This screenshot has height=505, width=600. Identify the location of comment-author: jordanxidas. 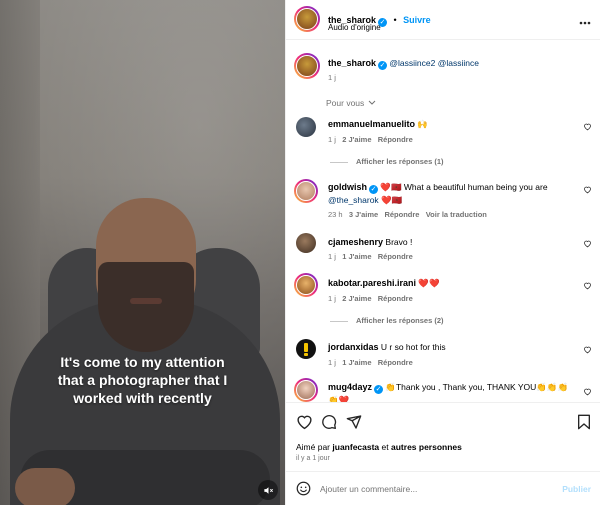
(353, 347).